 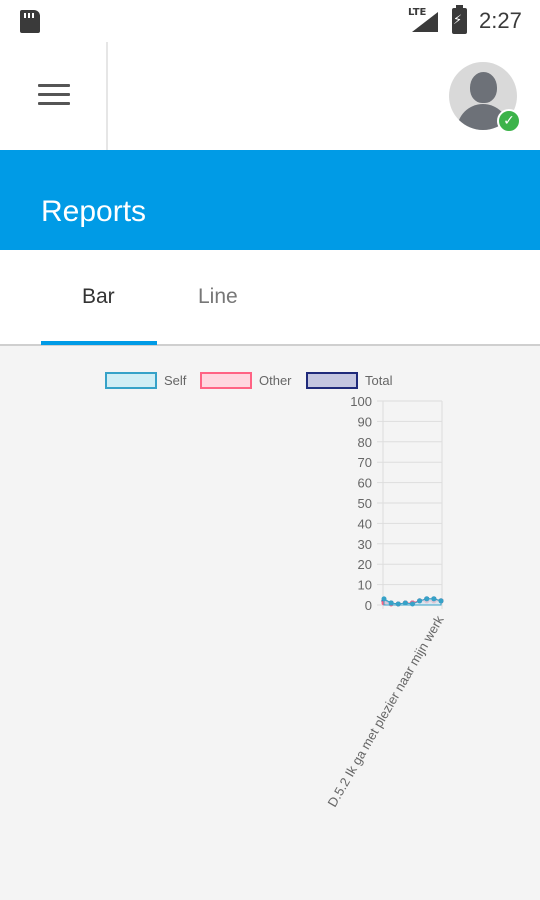 What do you see at coordinates (94, 211) in the screenshot?
I see `page-title: Reports` at bounding box center [94, 211].